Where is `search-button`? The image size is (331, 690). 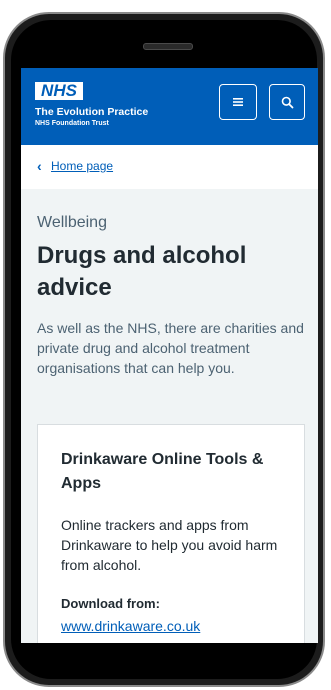
search-button is located at coordinates (287, 102).